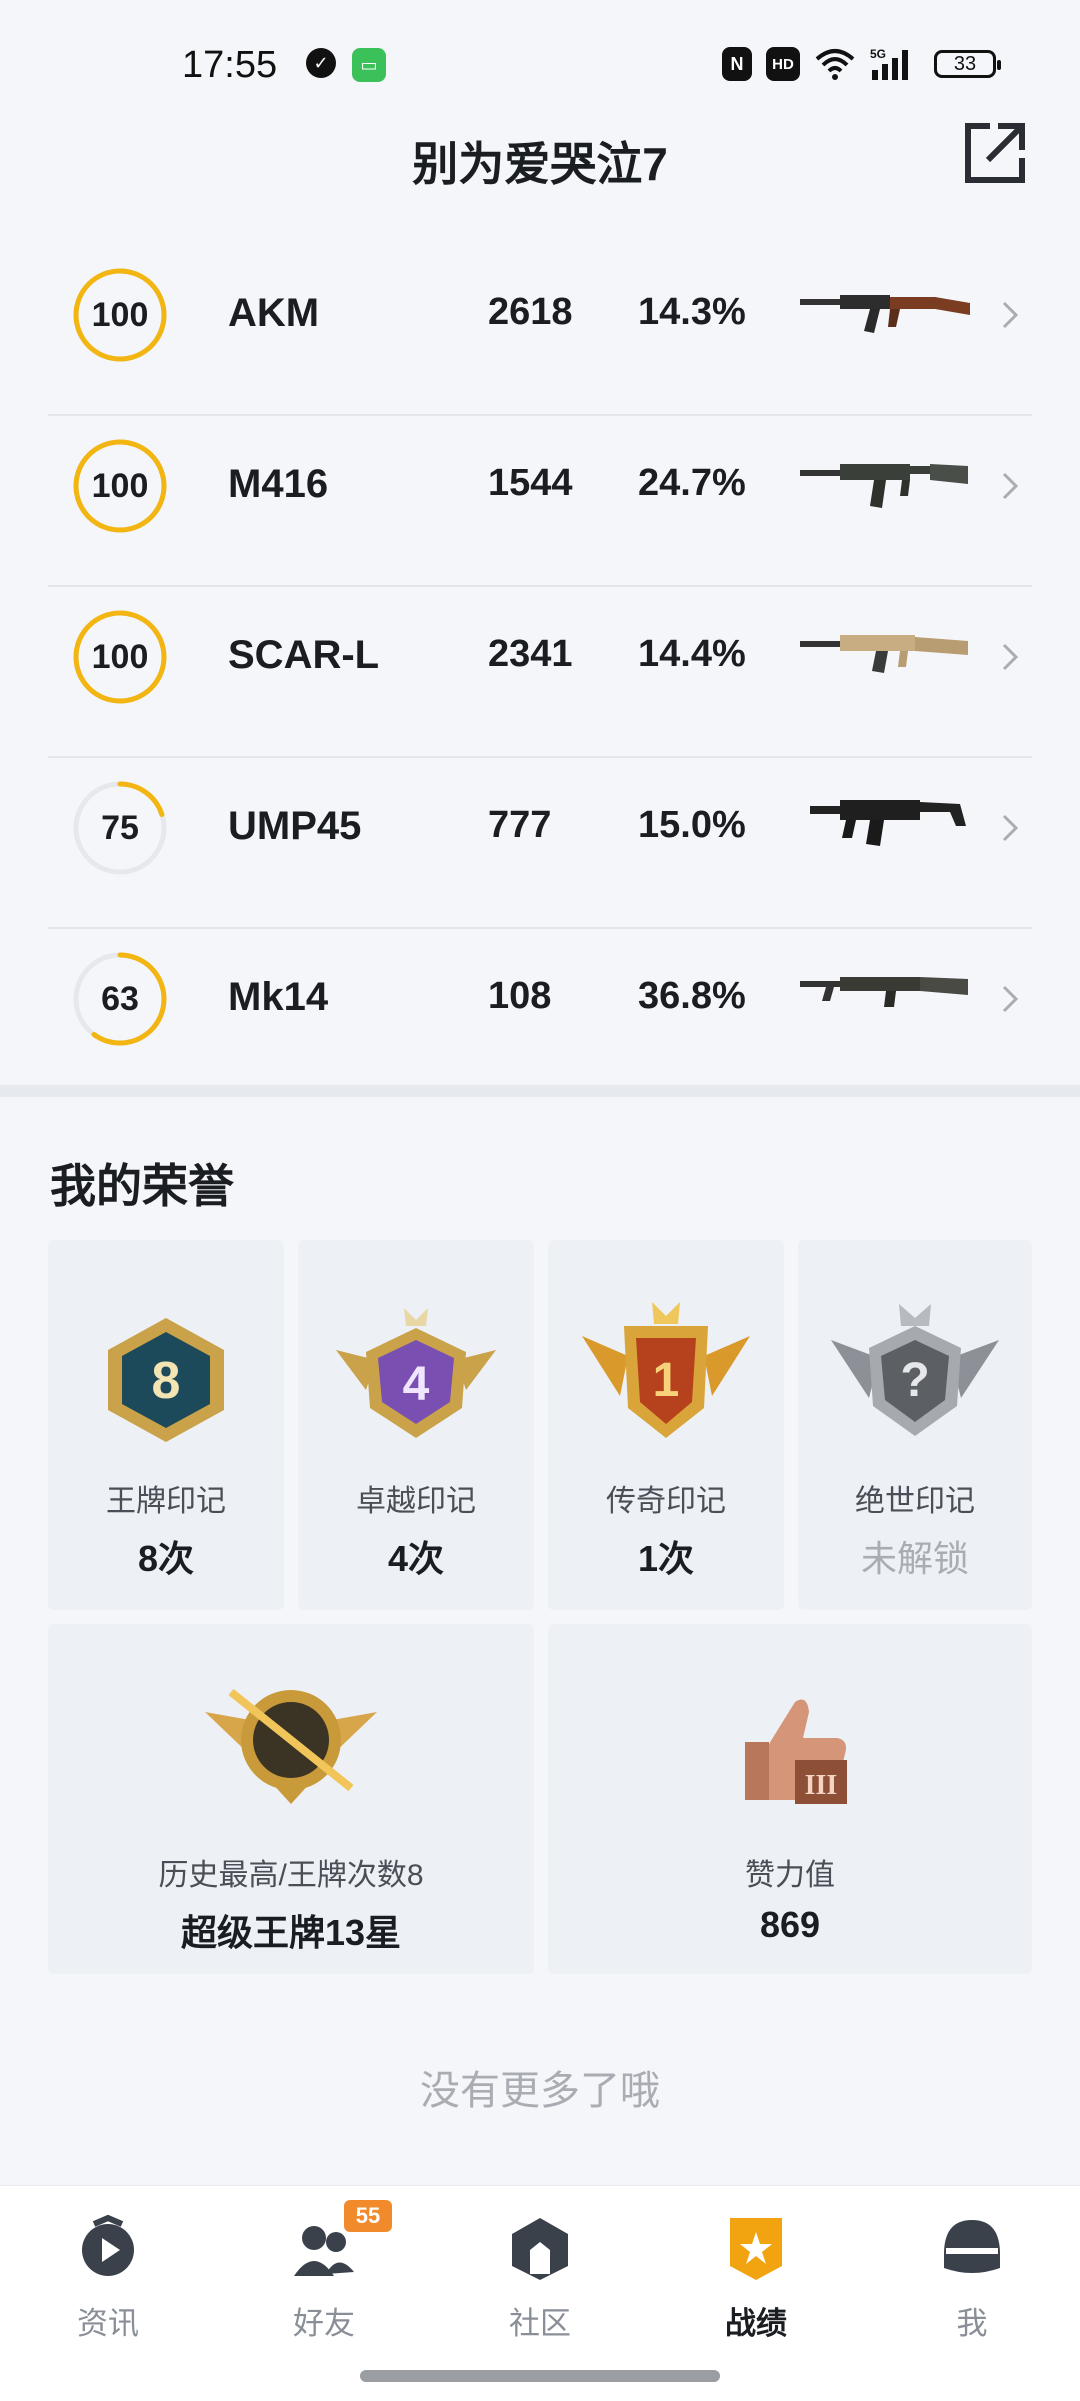 The image size is (1080, 2401). Describe the element at coordinates (540, 2376) in the screenshot. I see `home-indicator` at that location.